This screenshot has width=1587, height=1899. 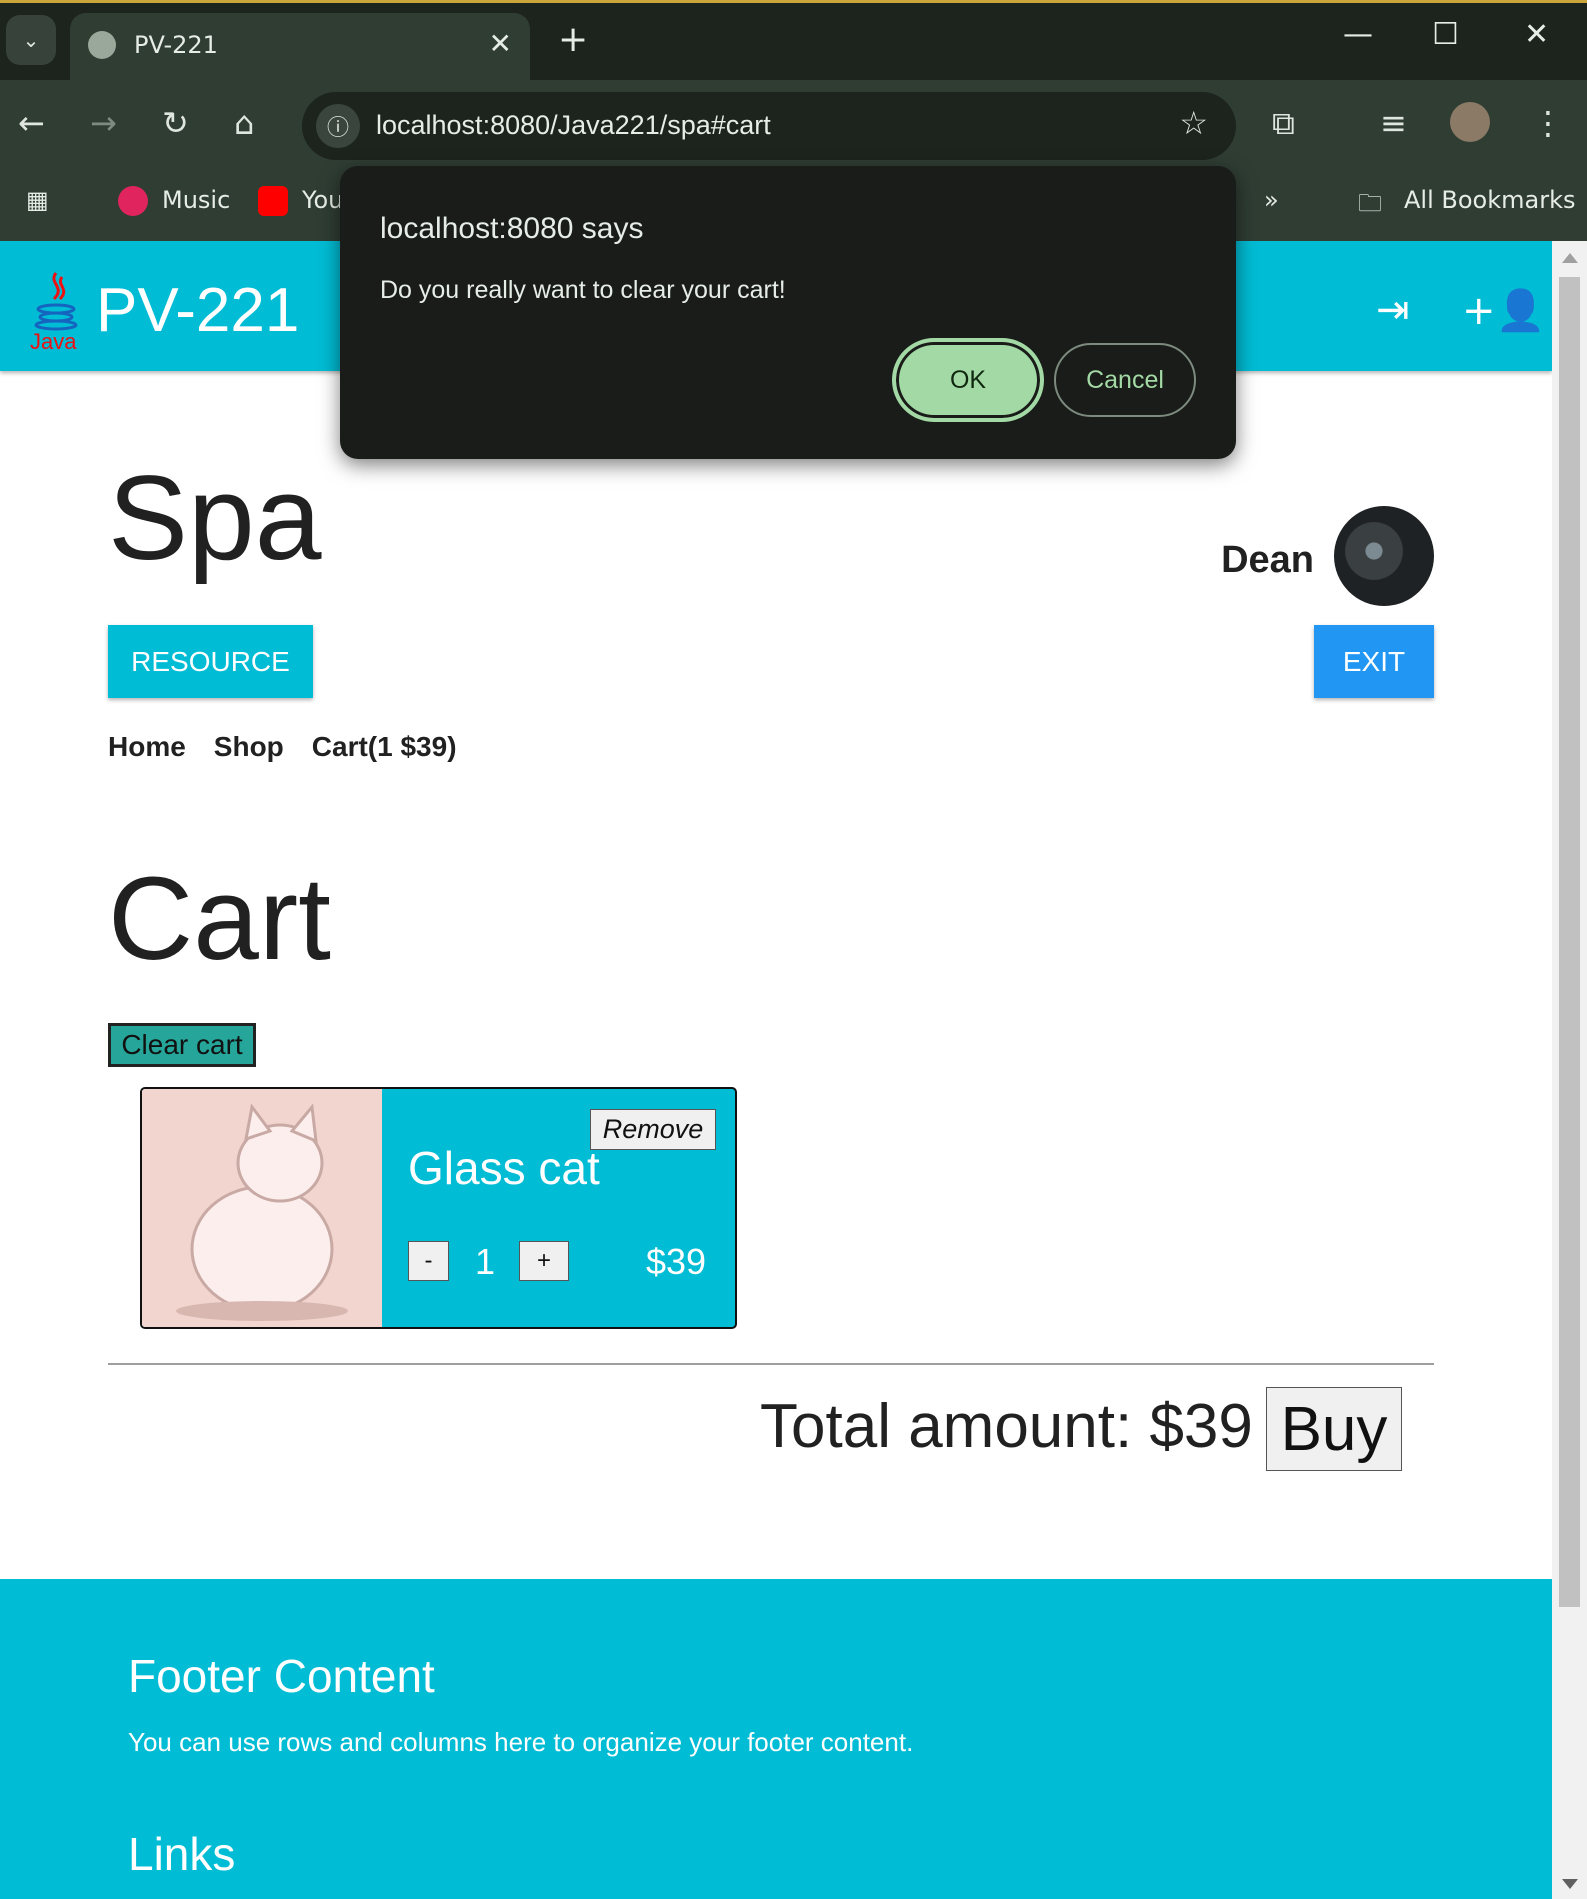 I want to click on maximize-icon: ☐, so click(x=1445, y=34).